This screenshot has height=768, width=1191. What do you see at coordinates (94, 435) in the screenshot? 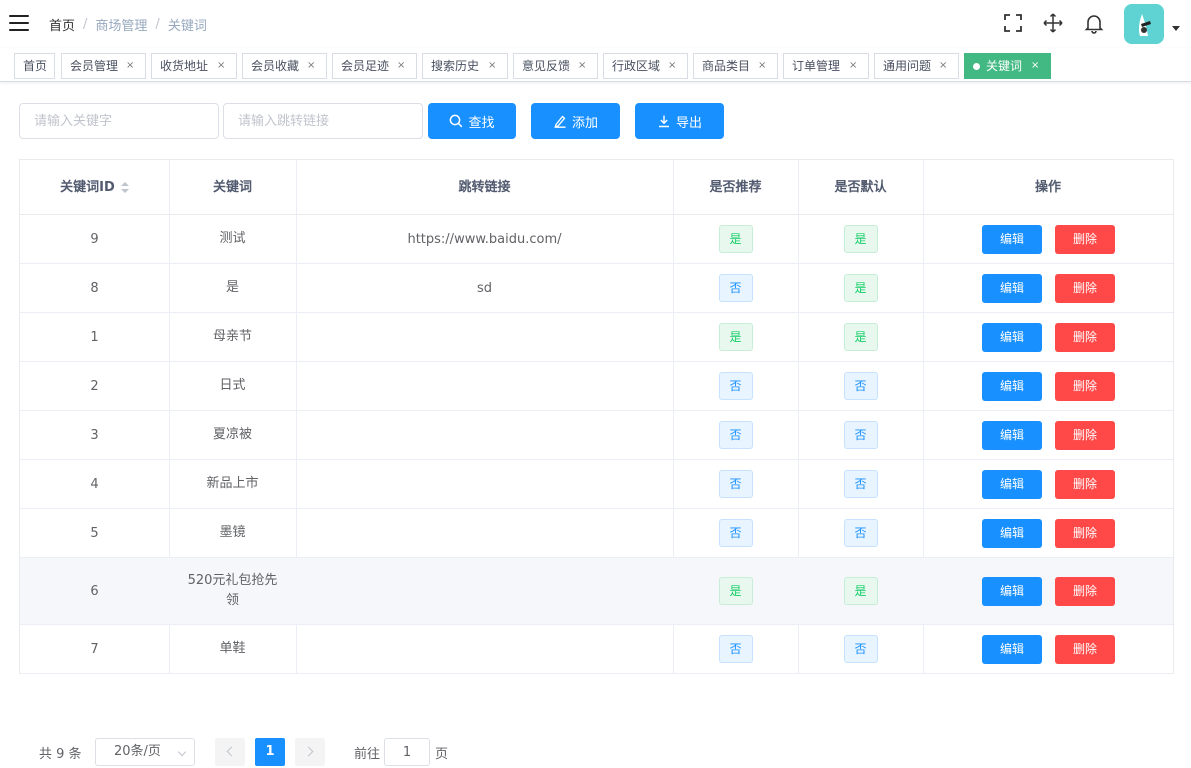
I see `cell-id: 3` at bounding box center [94, 435].